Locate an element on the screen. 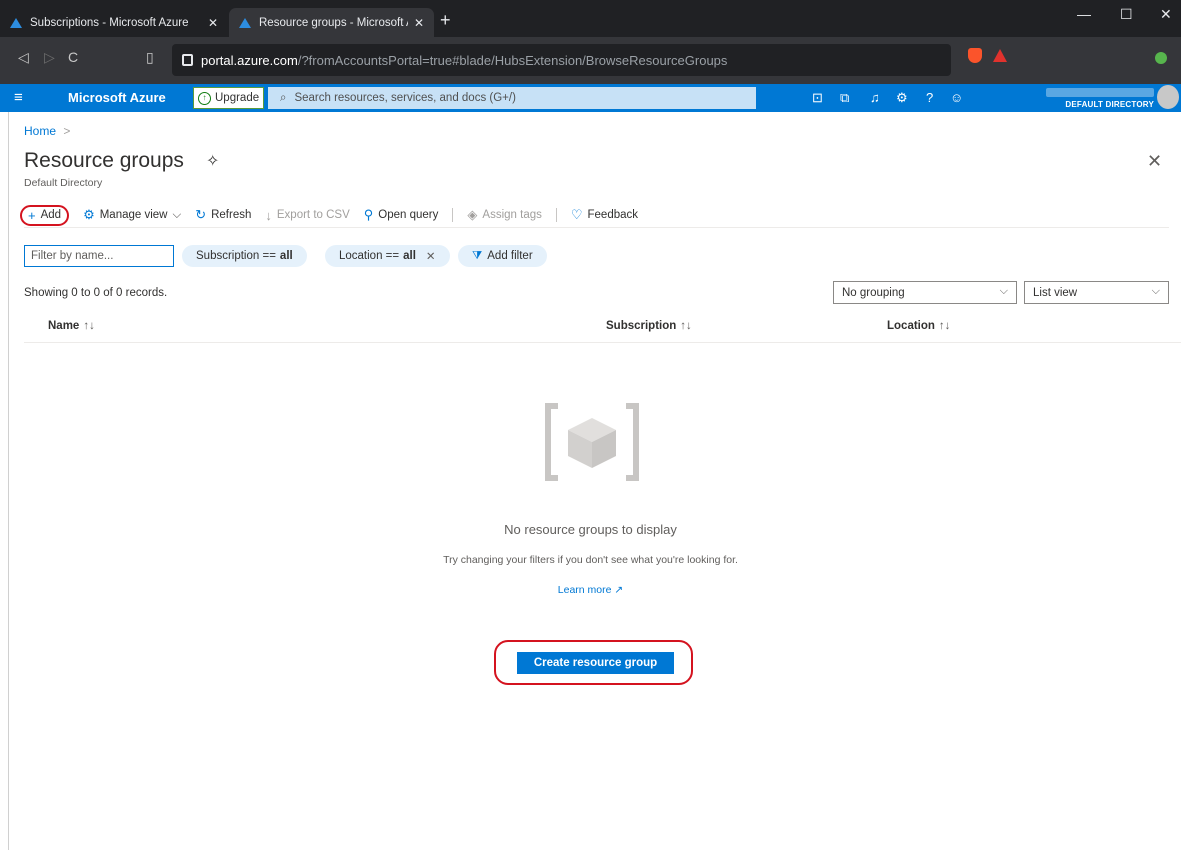 This screenshot has height=850, width=1181. refresh-label: Refresh is located at coordinates (231, 215).